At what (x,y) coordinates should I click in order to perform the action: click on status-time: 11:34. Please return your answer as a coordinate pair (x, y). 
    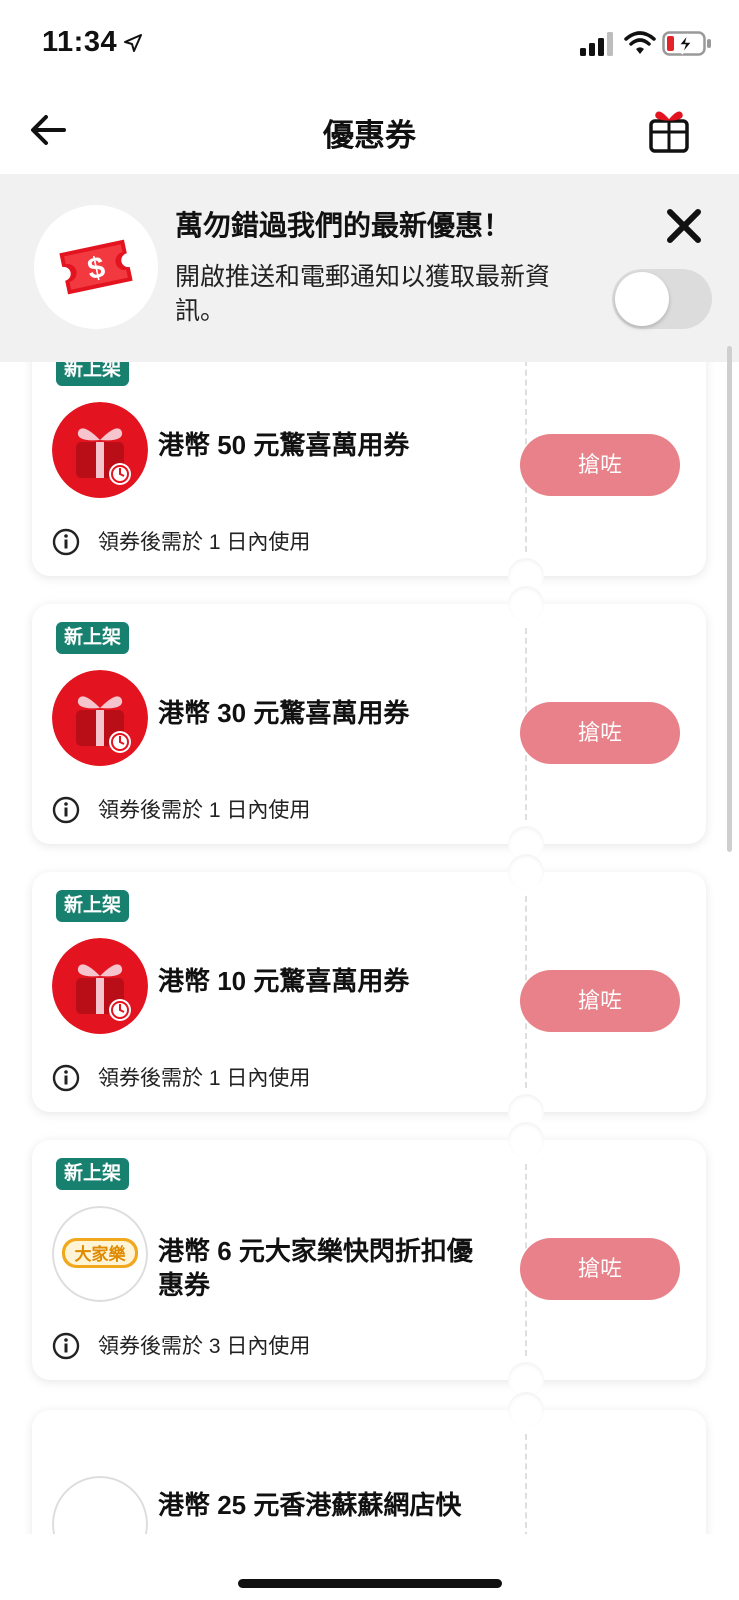
    Looking at the image, I should click on (80, 42).